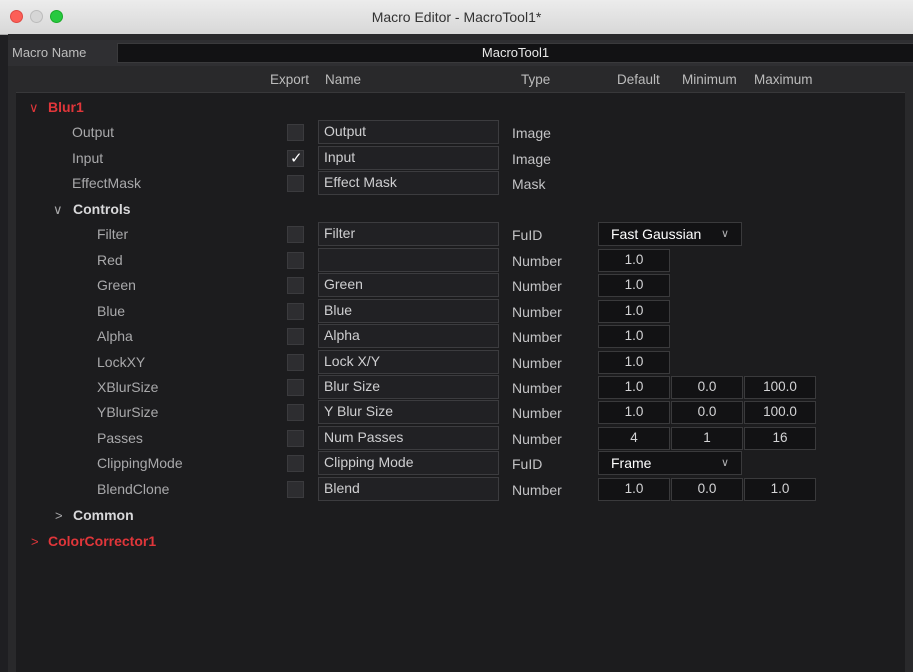  What do you see at coordinates (638, 79) in the screenshot?
I see `column-header-default: Default` at bounding box center [638, 79].